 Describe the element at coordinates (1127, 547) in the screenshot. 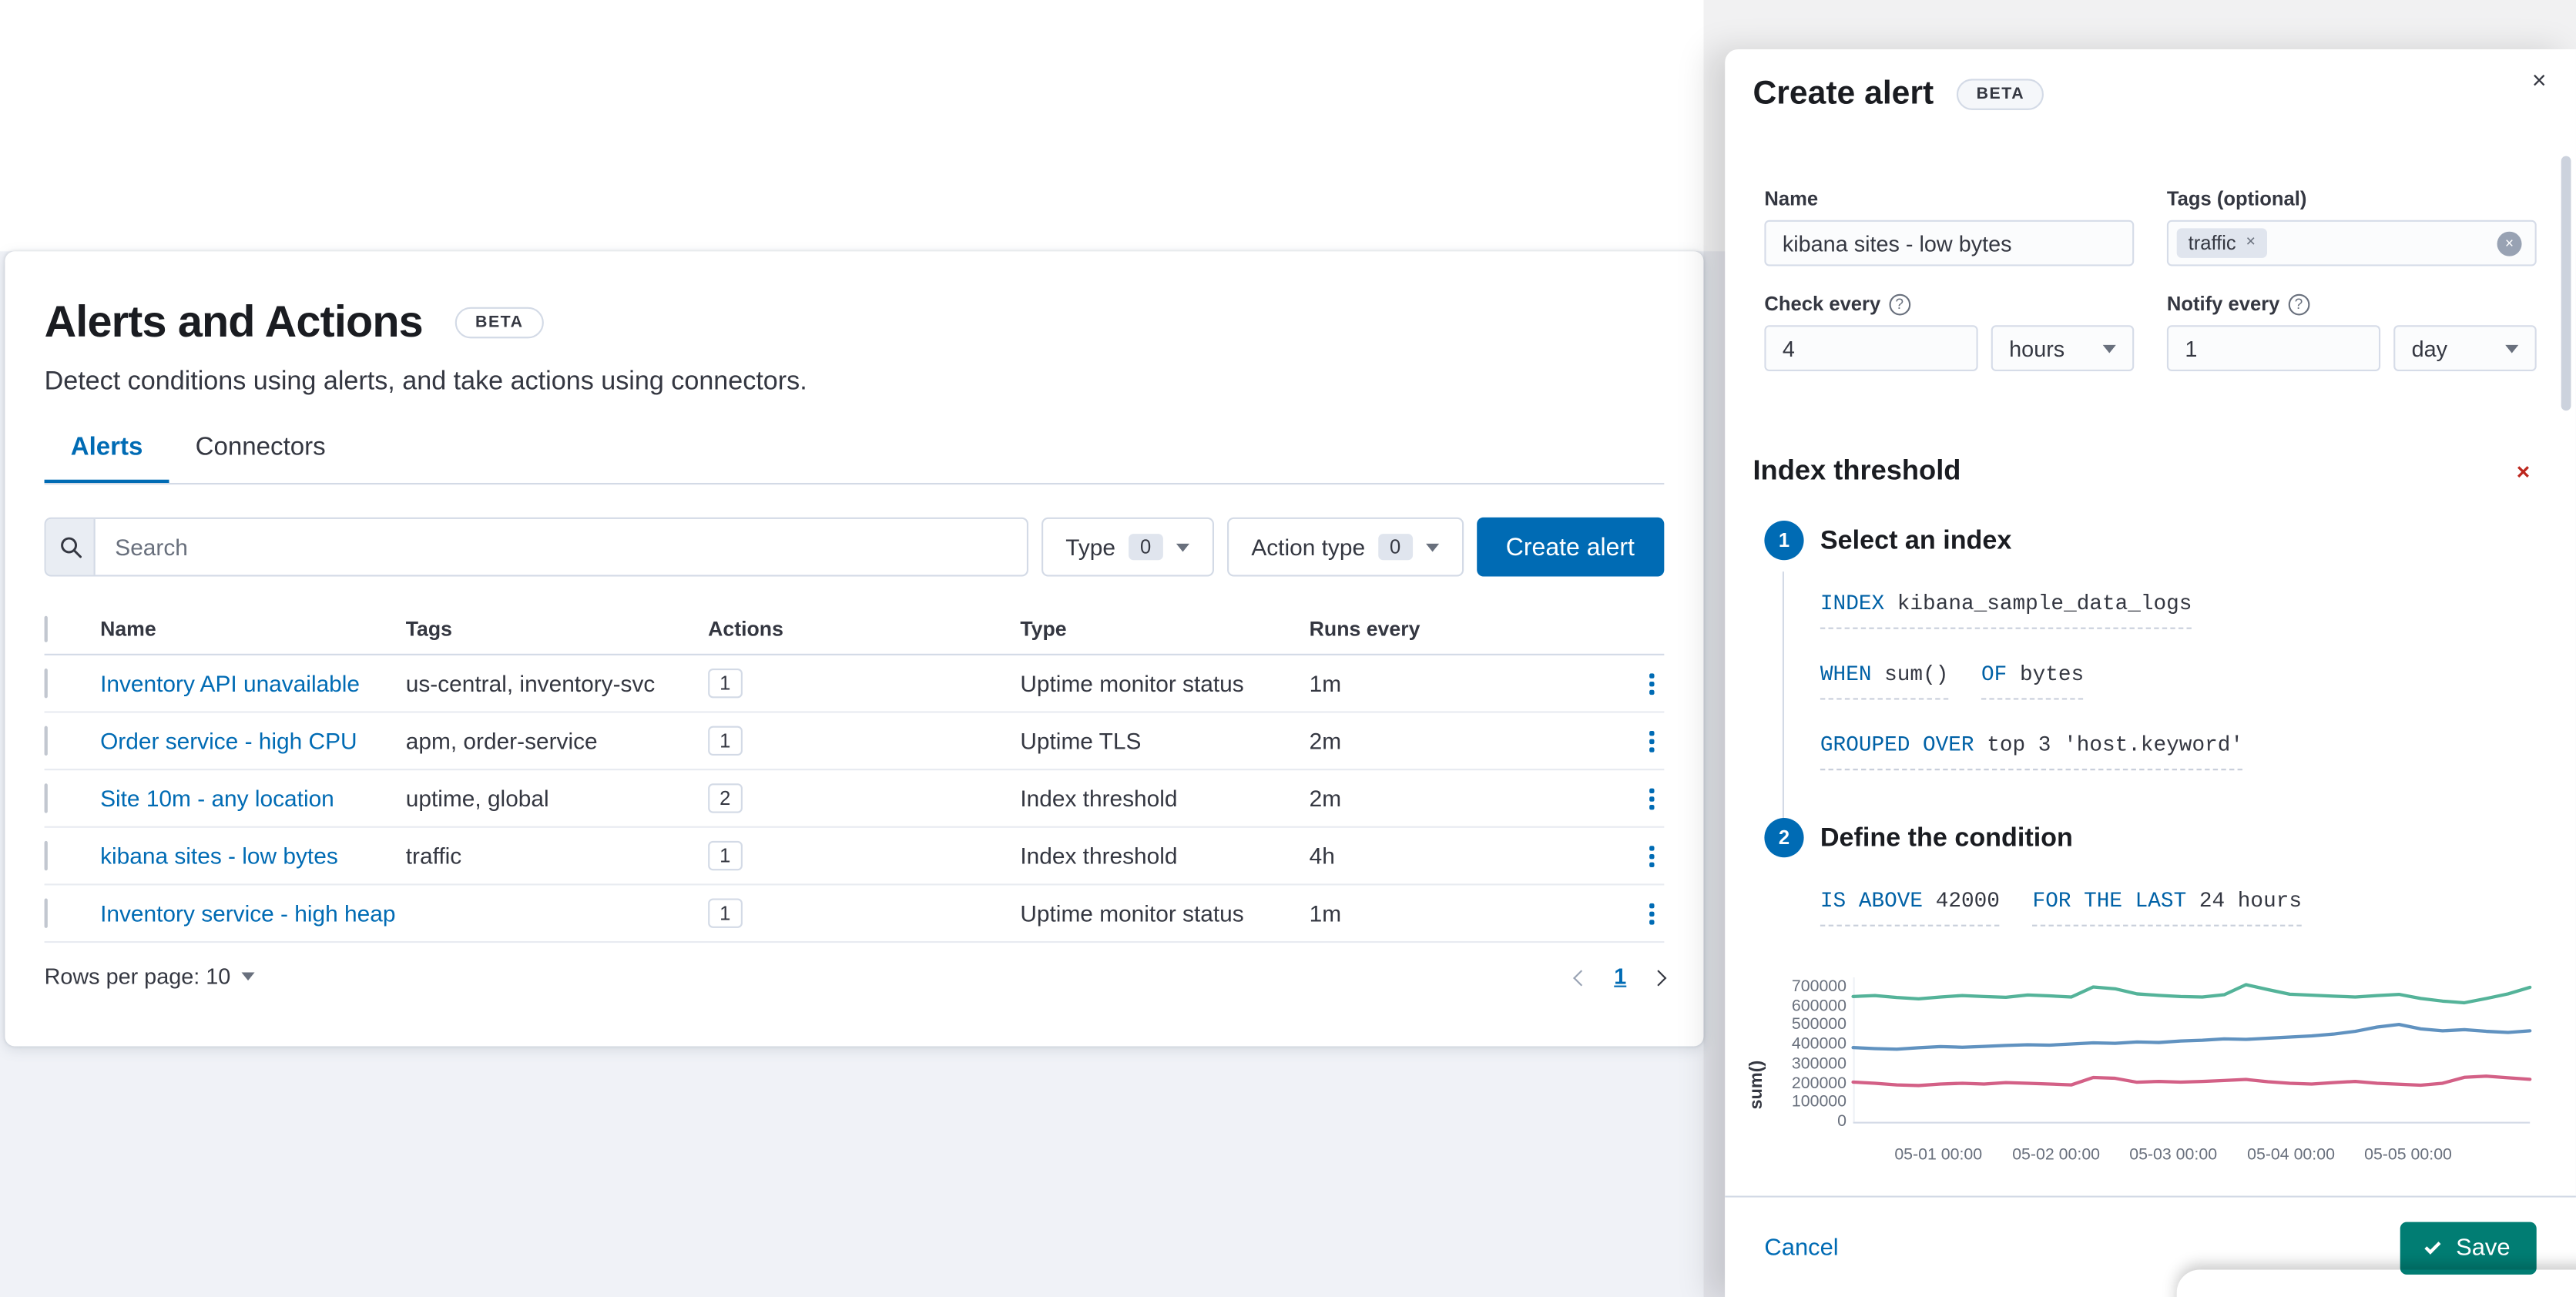

I see `filter-type: Type 0` at that location.